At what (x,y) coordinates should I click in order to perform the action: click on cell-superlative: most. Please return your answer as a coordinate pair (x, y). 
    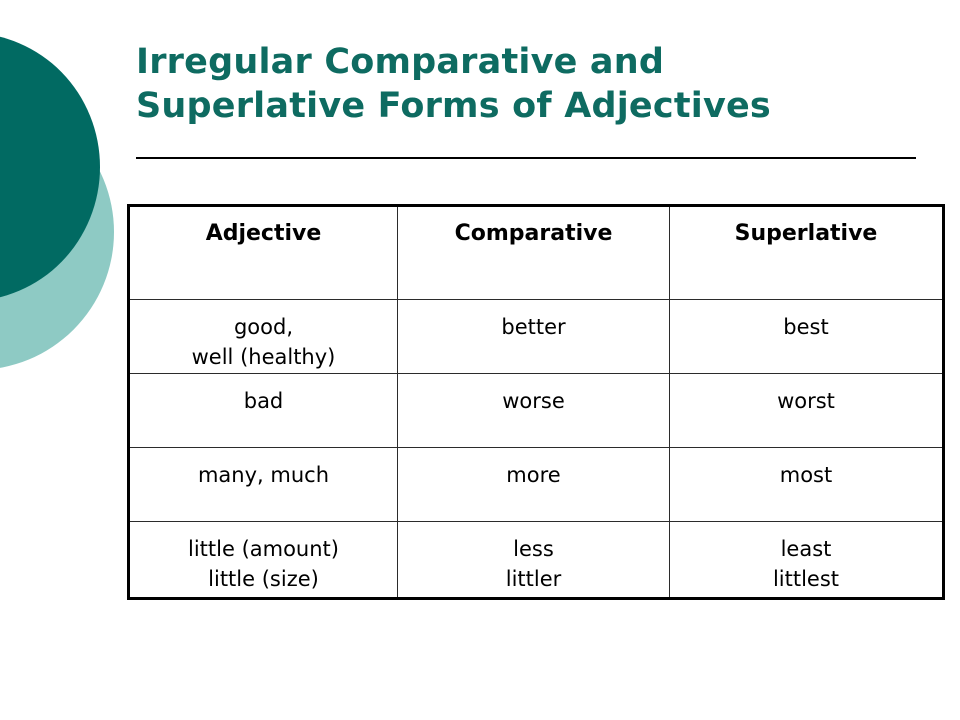
    Looking at the image, I should click on (807, 484).